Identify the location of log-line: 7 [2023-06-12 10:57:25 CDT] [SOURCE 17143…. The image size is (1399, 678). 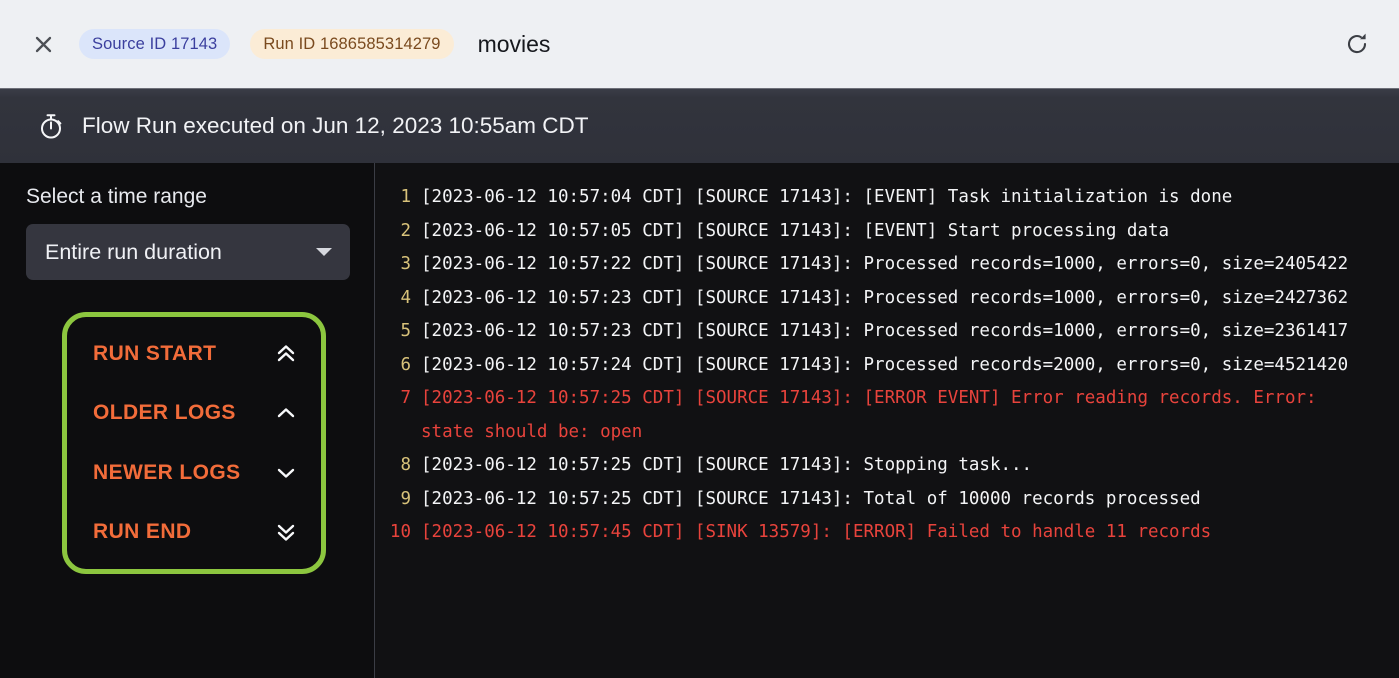
(880, 415).